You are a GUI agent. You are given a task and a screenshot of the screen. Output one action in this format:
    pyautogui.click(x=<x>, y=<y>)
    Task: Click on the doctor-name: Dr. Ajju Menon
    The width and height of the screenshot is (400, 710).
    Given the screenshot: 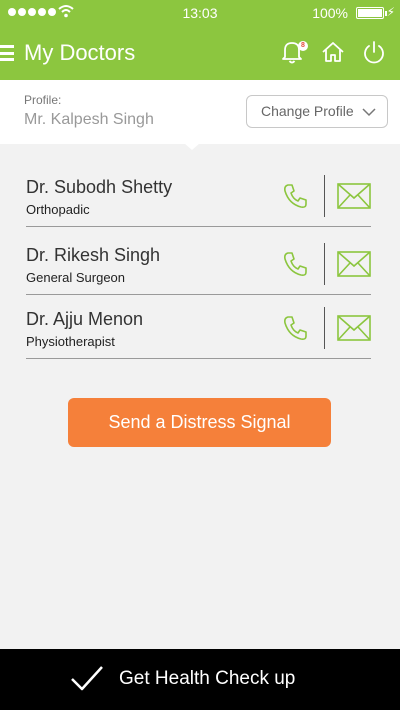 What is the action you would take?
    pyautogui.click(x=85, y=319)
    